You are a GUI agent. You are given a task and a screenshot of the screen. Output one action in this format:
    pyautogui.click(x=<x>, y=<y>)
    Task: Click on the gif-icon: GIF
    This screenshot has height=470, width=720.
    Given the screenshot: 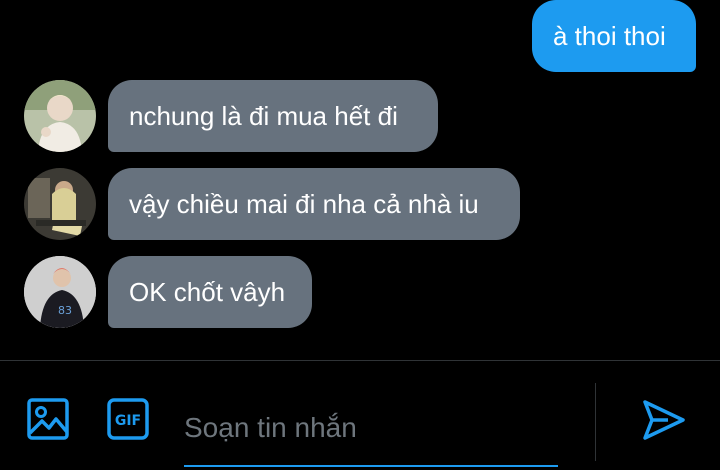 What is the action you would take?
    pyautogui.click(x=128, y=421)
    